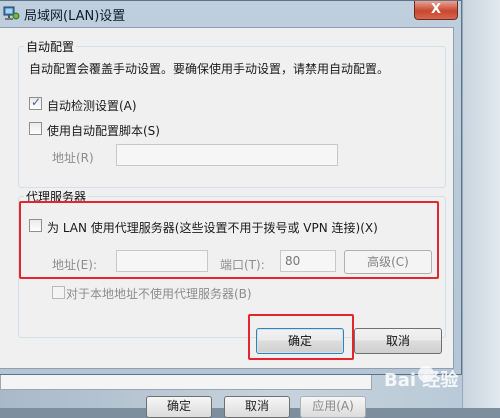  Describe the element at coordinates (75, 16) in the screenshot. I see `window-title: 局域网(LAN)设置` at that location.